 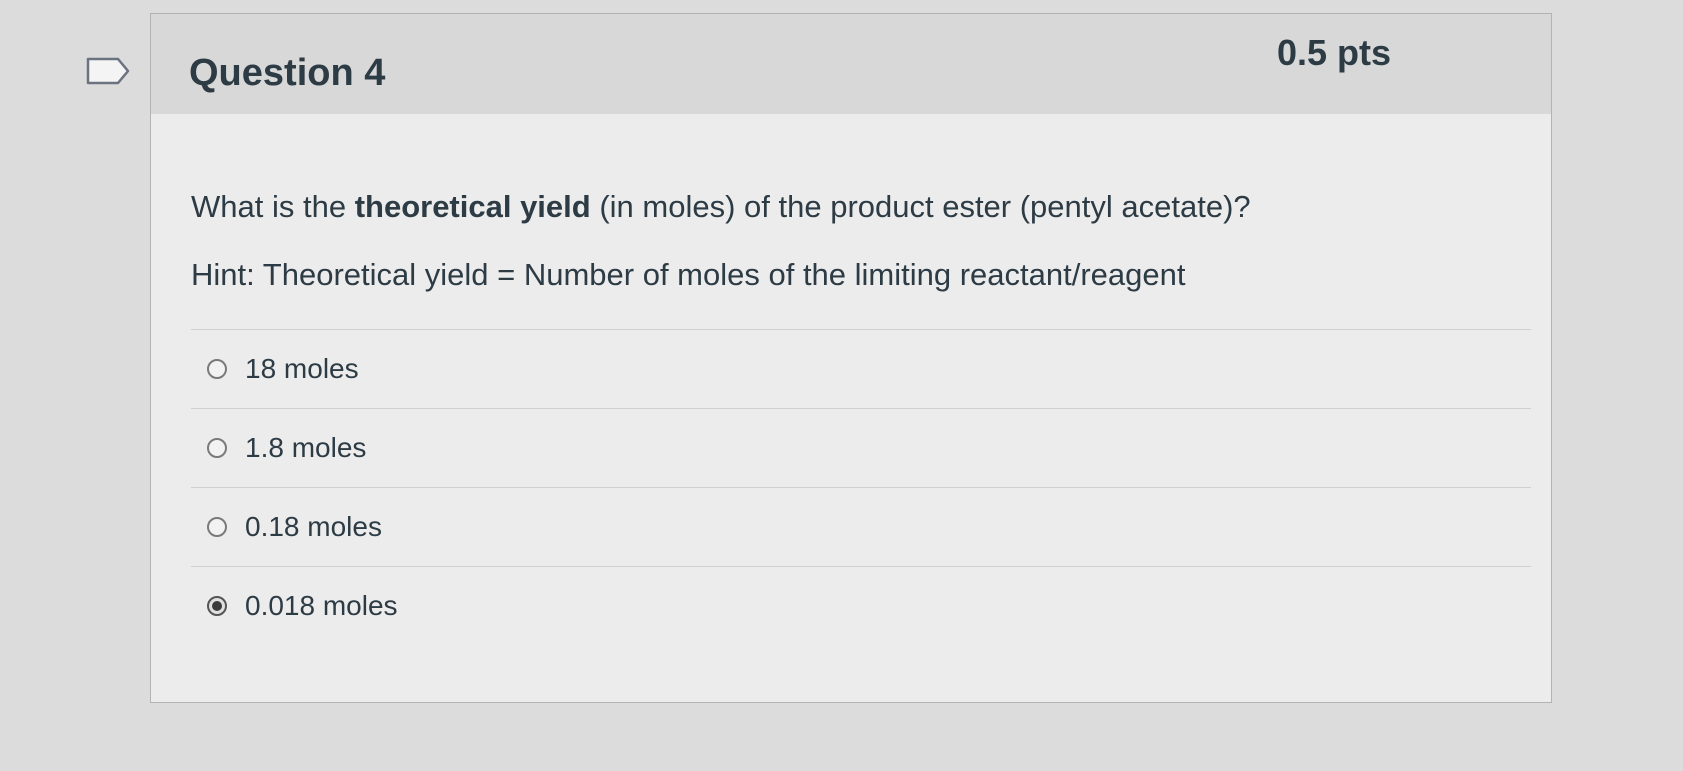 I want to click on answer-label: 0.018 moles, so click(x=321, y=605).